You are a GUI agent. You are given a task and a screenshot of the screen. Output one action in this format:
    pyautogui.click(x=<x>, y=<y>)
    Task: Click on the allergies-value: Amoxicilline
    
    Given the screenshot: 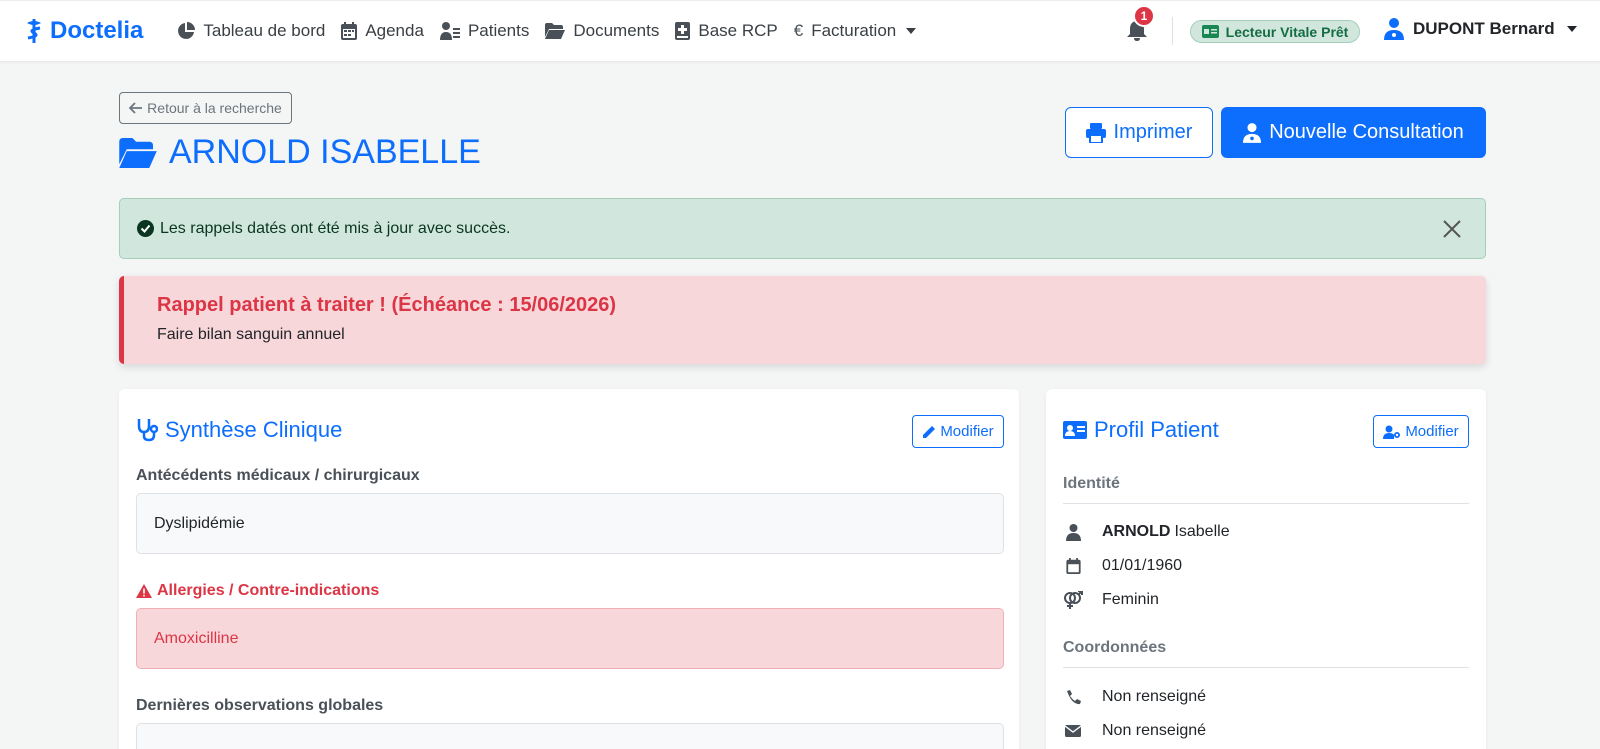 What is the action you would take?
    pyautogui.click(x=196, y=638)
    